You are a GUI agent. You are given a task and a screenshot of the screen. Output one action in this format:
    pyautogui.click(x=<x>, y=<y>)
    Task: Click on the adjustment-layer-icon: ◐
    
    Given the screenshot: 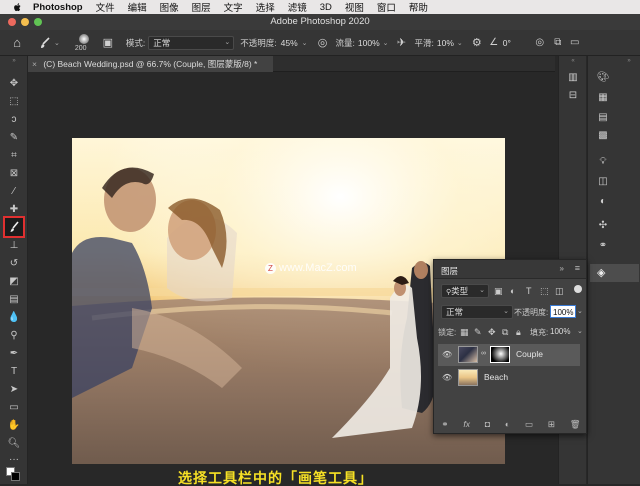 What is the action you would take?
    pyautogui.click(x=507, y=424)
    